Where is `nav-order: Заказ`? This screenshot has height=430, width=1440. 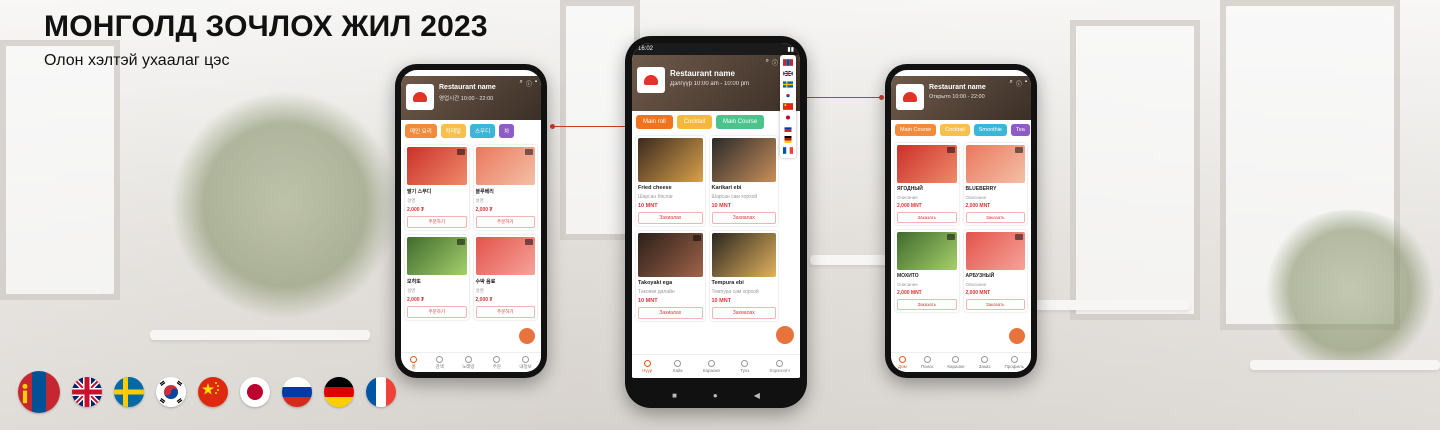 nav-order: Заказ is located at coordinates (984, 362).